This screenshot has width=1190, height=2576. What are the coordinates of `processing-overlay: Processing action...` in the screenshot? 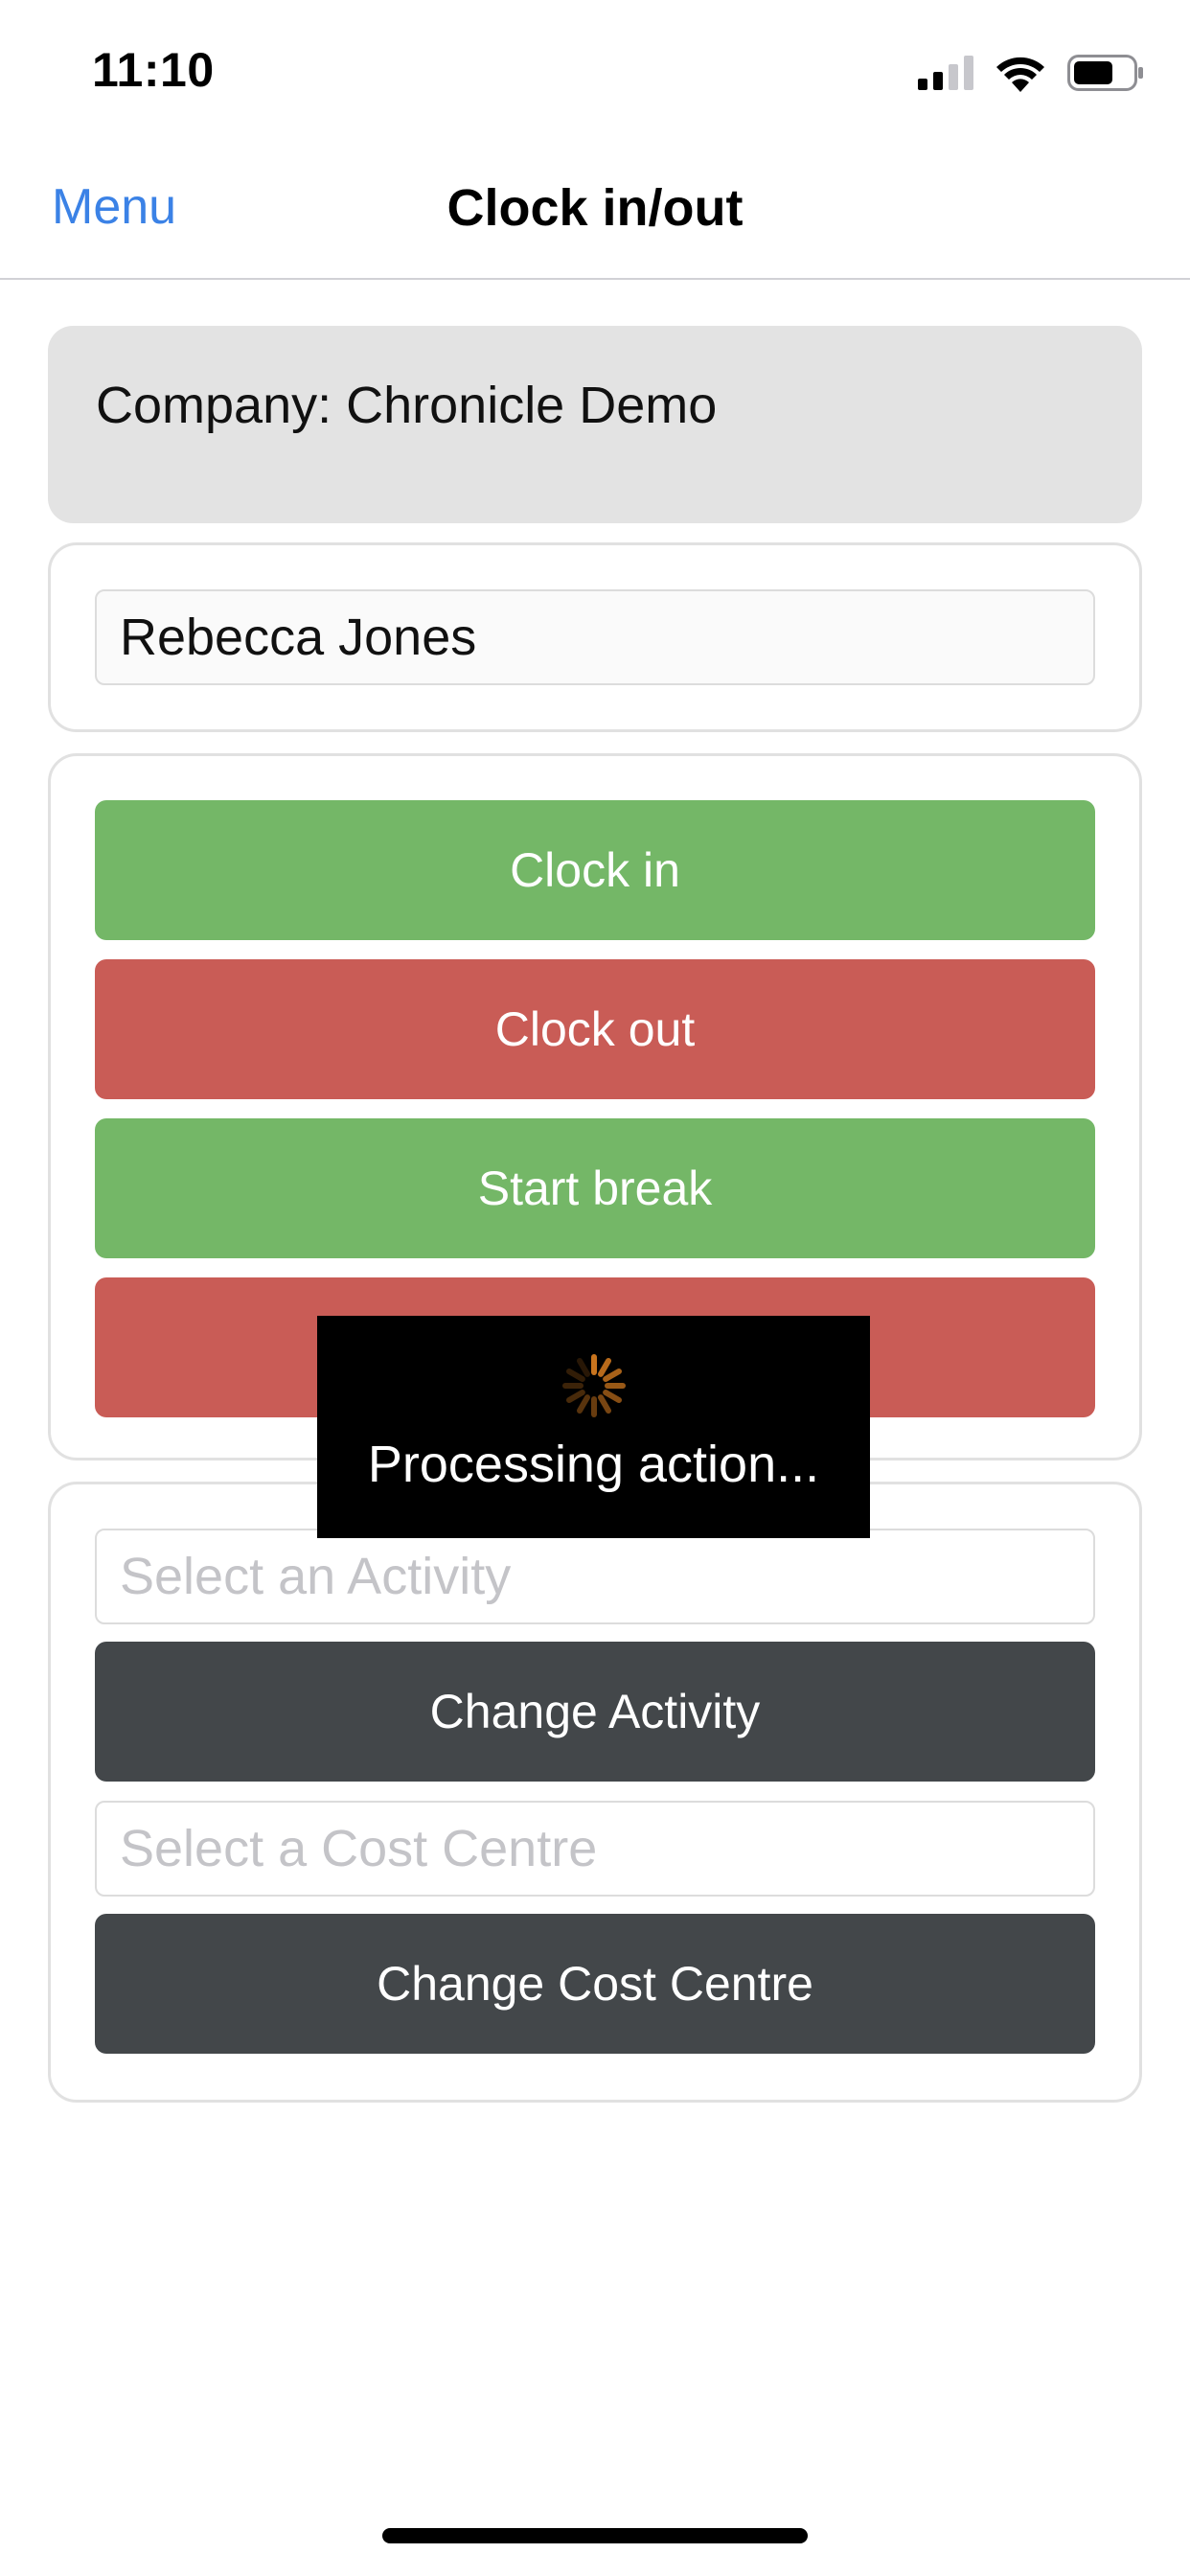 It's located at (593, 1427).